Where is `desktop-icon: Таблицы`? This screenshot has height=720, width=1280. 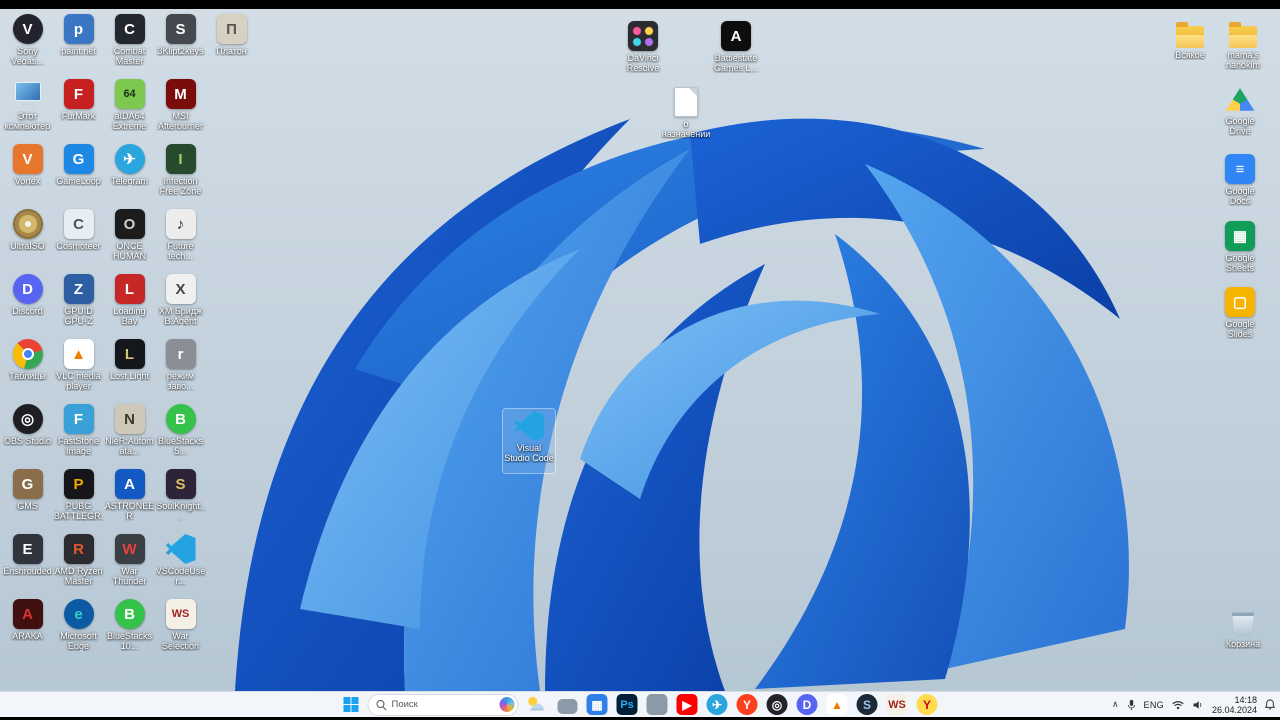
desktop-icon: Таблицы is located at coordinates (27, 369).